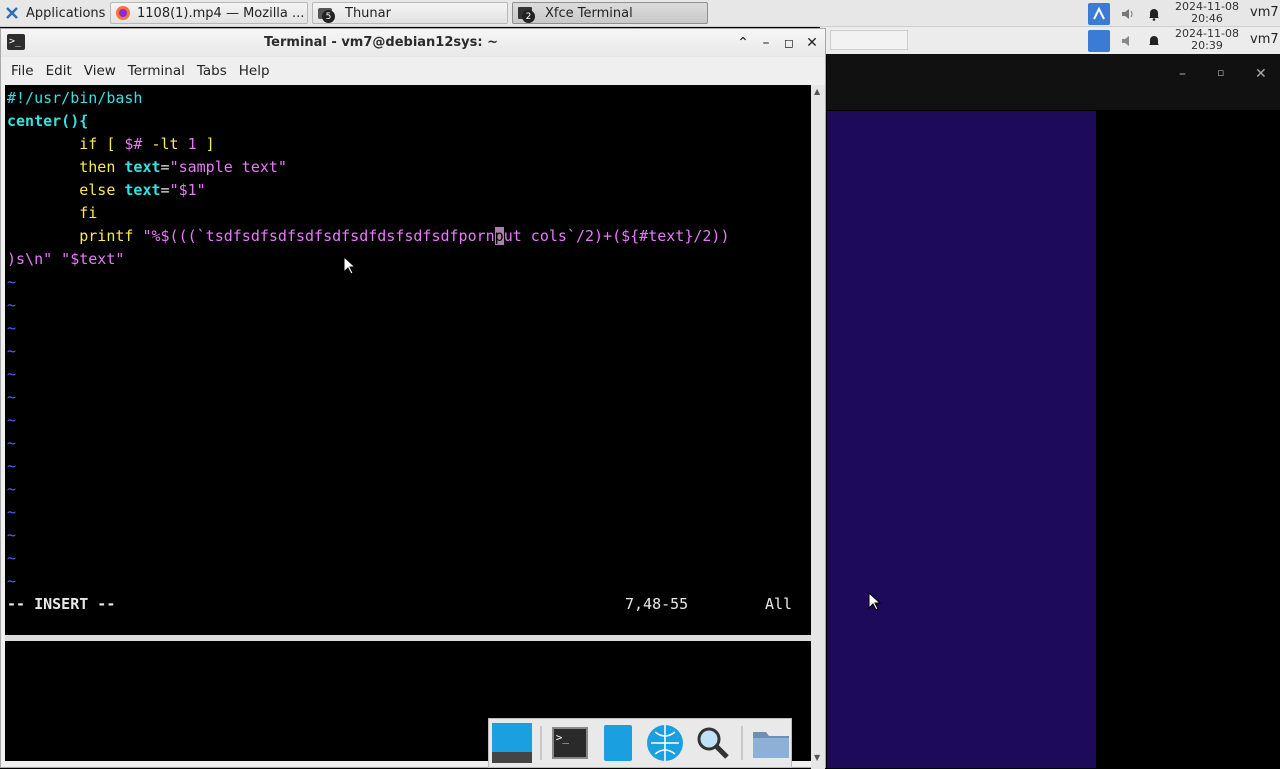  I want to click on code-line-5: else text="$1", so click(106, 190).